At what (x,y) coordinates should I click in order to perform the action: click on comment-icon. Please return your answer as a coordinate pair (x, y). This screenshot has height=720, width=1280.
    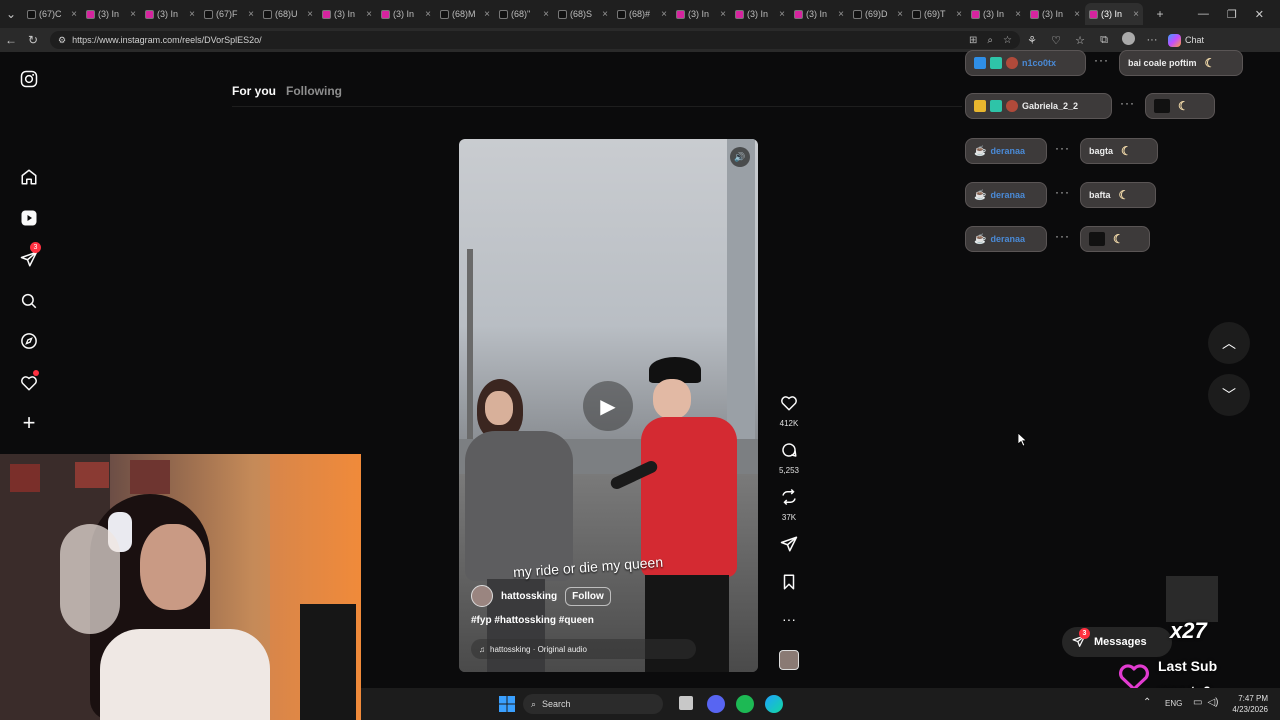
    Looking at the image, I should click on (789, 452).